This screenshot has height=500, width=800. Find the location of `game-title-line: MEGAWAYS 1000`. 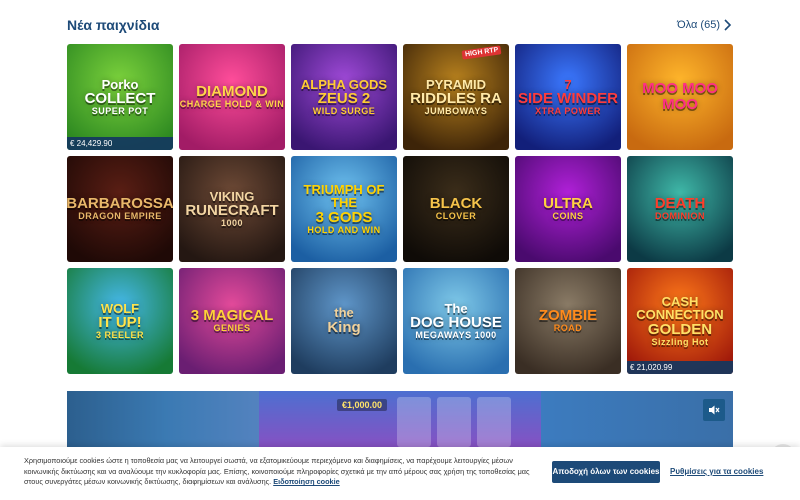

game-title-line: MEGAWAYS 1000 is located at coordinates (456, 334).